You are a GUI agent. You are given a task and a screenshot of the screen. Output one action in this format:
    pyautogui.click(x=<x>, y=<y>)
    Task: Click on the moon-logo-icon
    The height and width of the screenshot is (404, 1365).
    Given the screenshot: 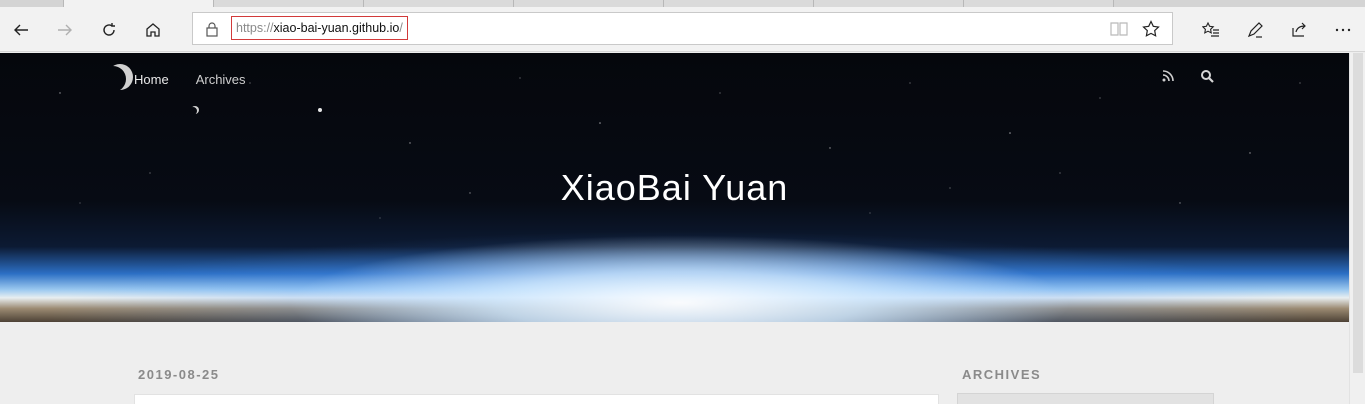 What is the action you would take?
    pyautogui.click(x=120, y=77)
    